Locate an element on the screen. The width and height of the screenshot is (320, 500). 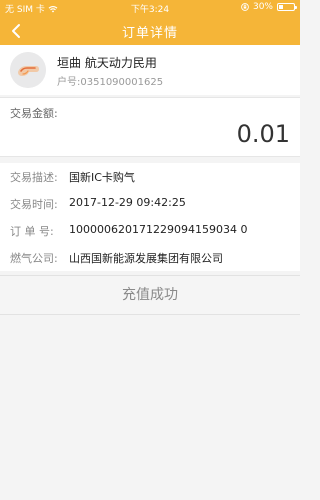
gas-company-value: 山西国新能源发展集团有限公司 is located at coordinates (146, 258).